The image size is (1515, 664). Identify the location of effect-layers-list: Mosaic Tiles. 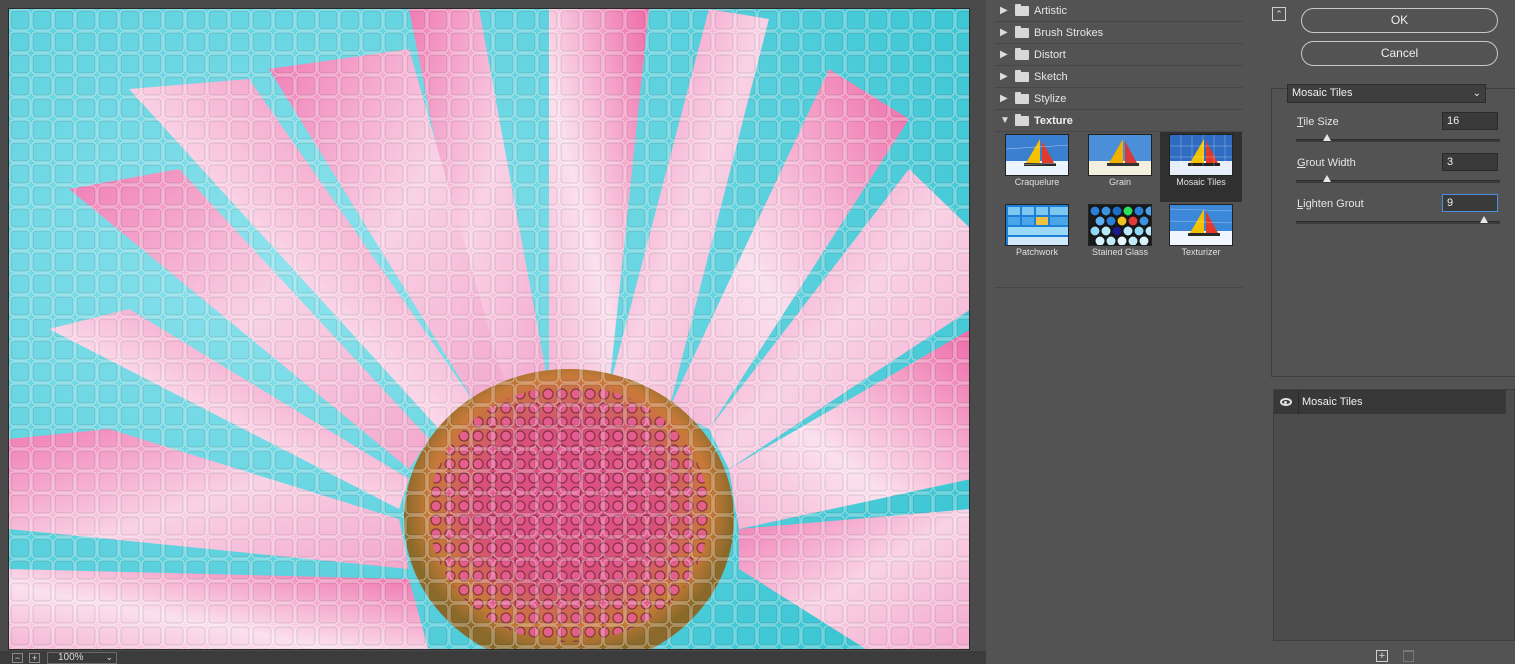
(1394, 515).